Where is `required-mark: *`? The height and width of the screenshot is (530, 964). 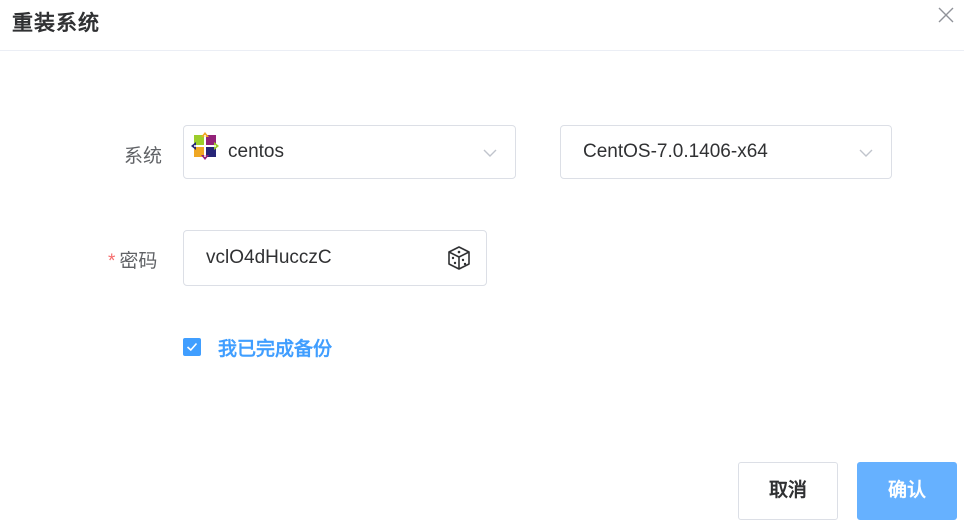
required-mark: * is located at coordinates (112, 261).